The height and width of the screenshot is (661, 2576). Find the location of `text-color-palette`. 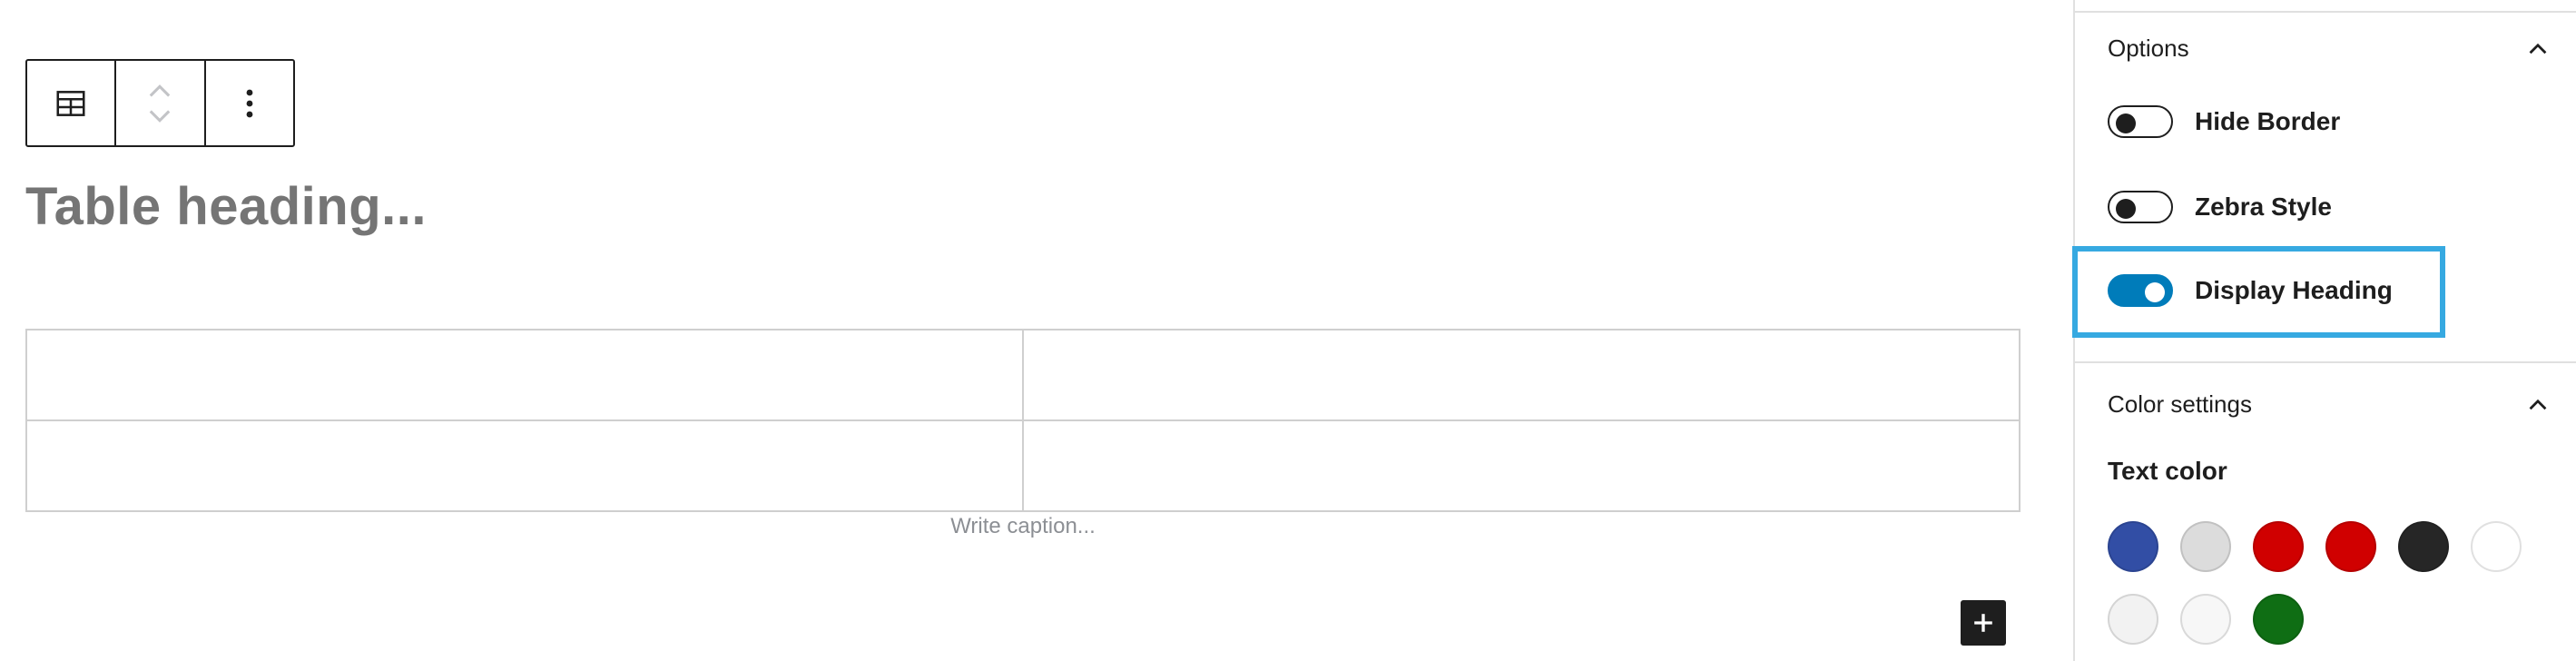

text-color-palette is located at coordinates (2316, 583).